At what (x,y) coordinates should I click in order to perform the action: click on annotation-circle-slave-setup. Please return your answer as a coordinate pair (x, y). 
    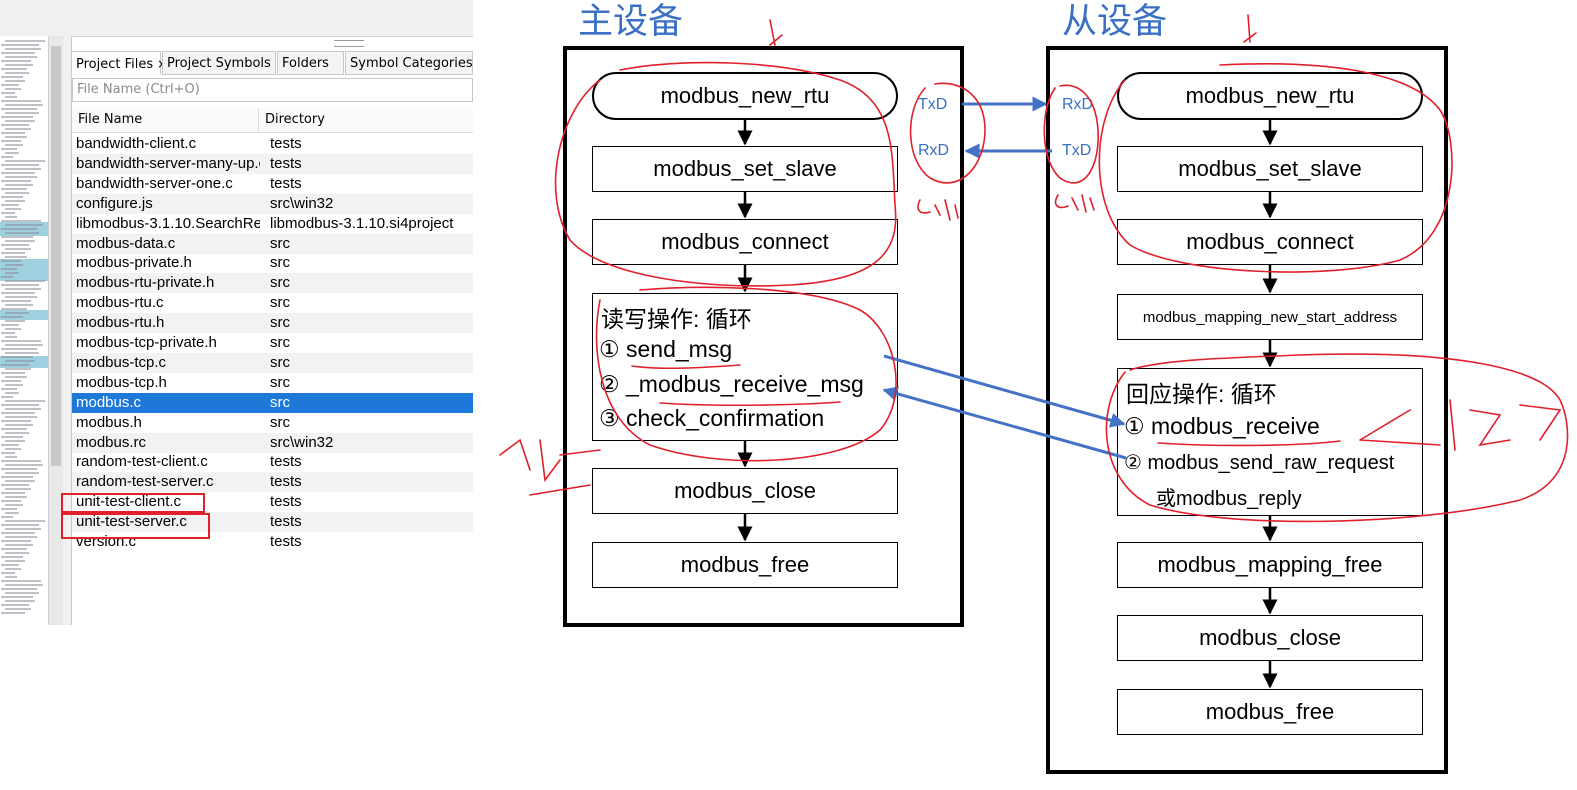
    Looking at the image, I should click on (1275, 168).